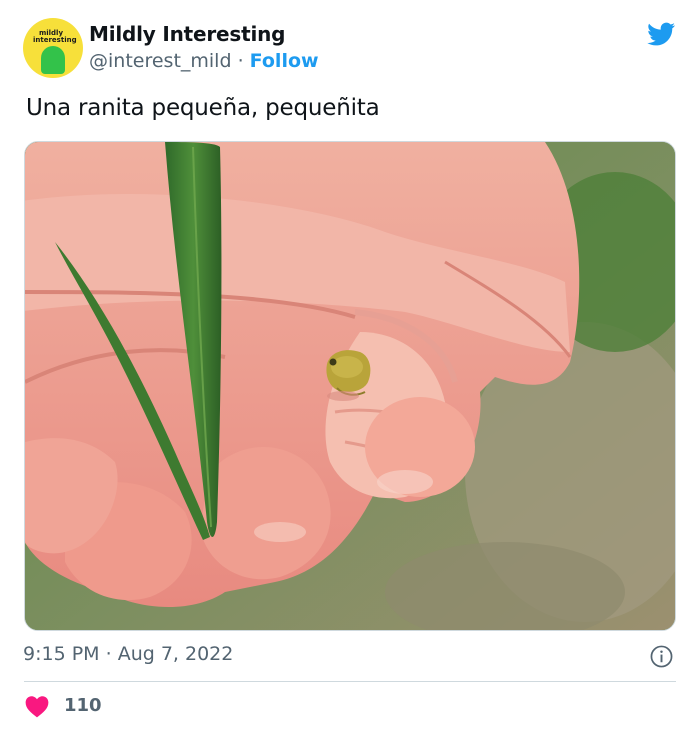 Image resolution: width=700 pixels, height=733 pixels. I want to click on avatar: mildly interesting, so click(53, 48).